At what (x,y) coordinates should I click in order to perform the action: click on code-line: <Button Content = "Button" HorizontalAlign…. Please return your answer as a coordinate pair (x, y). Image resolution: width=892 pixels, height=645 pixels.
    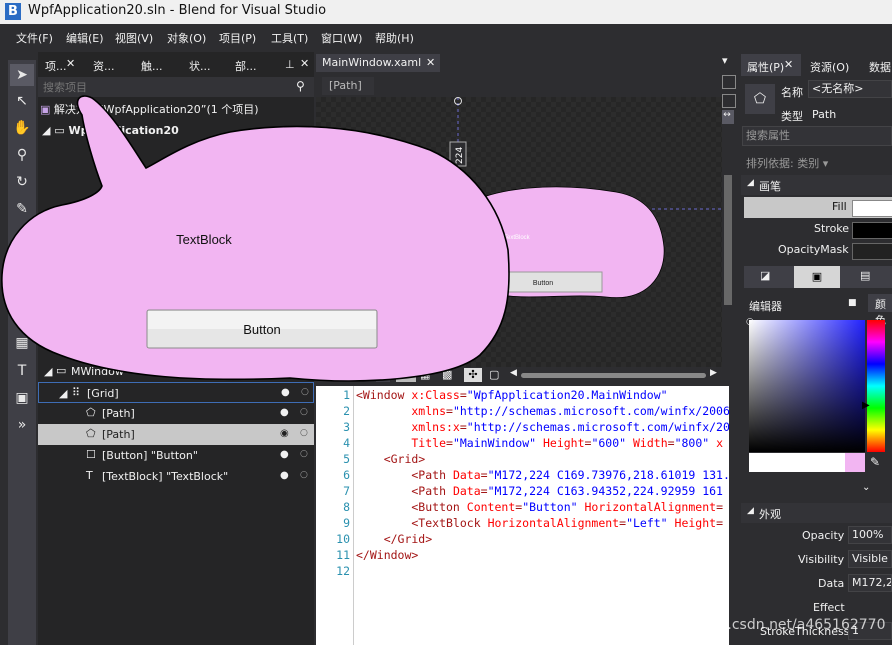
    Looking at the image, I should click on (539, 507).